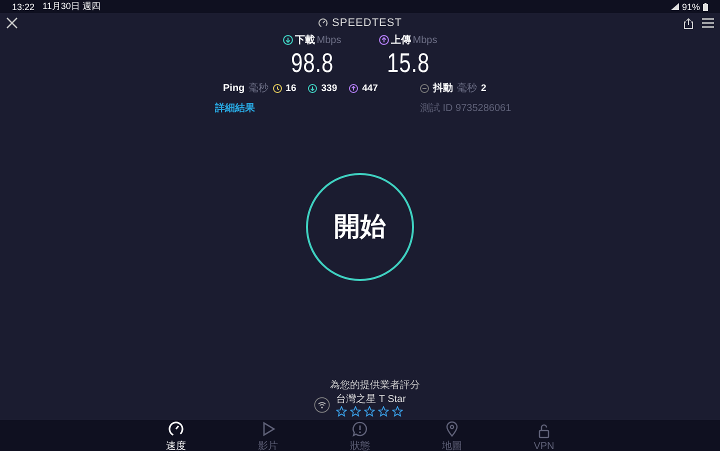 The image size is (720, 451). What do you see at coordinates (367, 23) in the screenshot?
I see `app-logo: SPEEDTEST` at bounding box center [367, 23].